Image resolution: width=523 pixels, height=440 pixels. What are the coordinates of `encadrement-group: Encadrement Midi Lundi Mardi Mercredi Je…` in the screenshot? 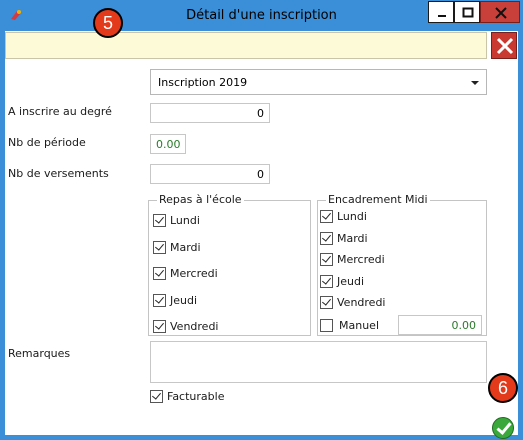 It's located at (402, 264).